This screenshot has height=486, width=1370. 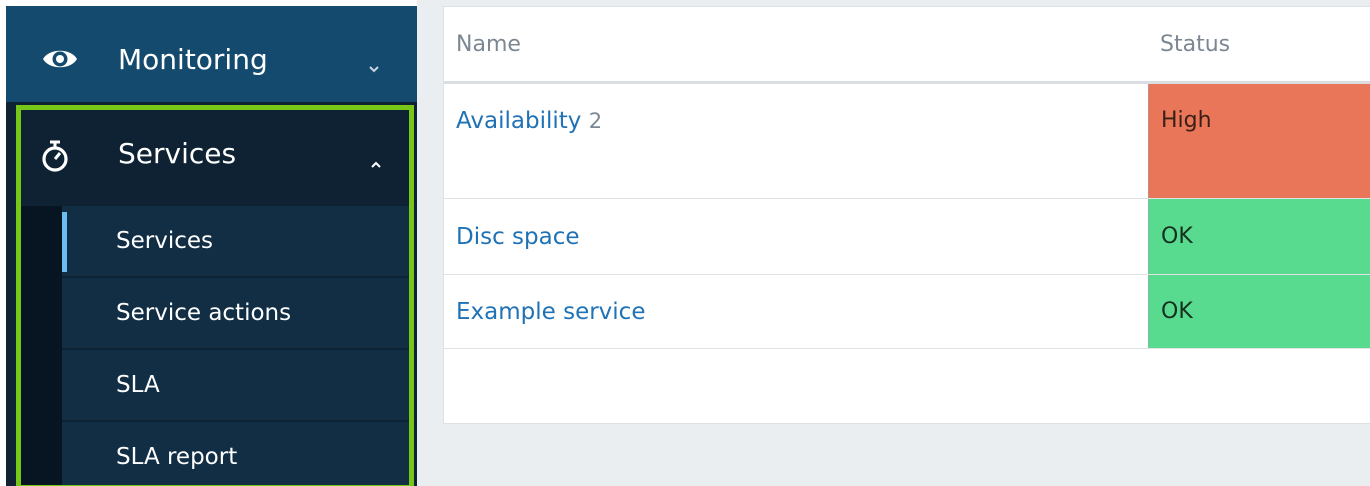 I want to click on chevron-down-icon, so click(x=374, y=65).